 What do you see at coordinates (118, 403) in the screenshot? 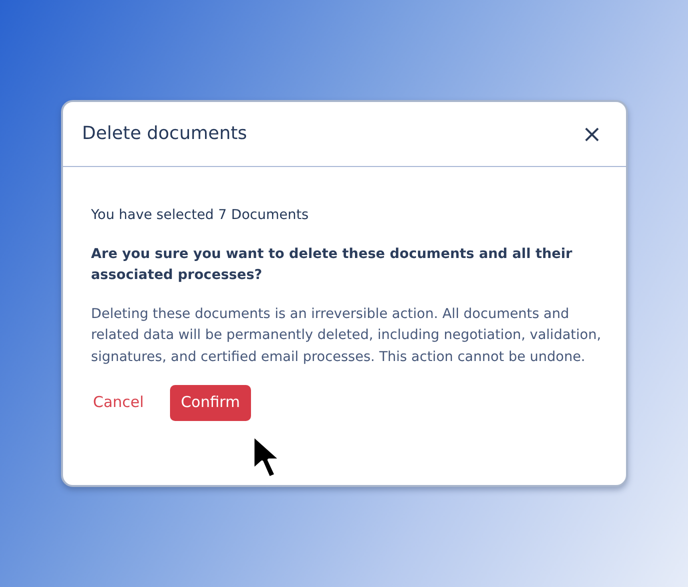
I see `cancel-button: Cancel` at bounding box center [118, 403].